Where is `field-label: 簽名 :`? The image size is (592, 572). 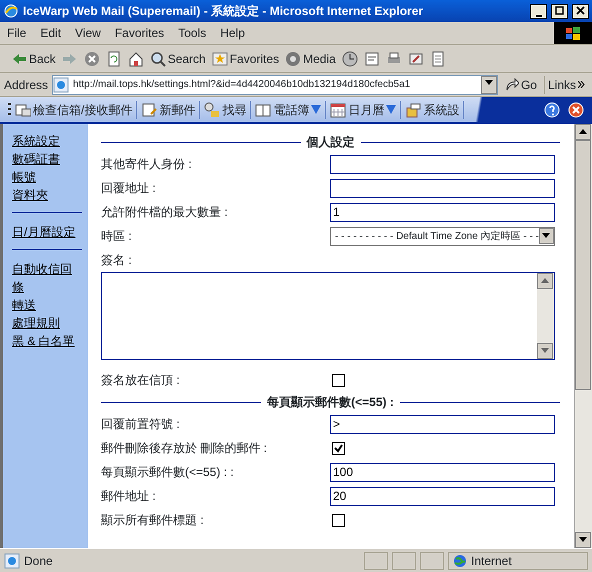 field-label: 簽名 : is located at coordinates (117, 260).